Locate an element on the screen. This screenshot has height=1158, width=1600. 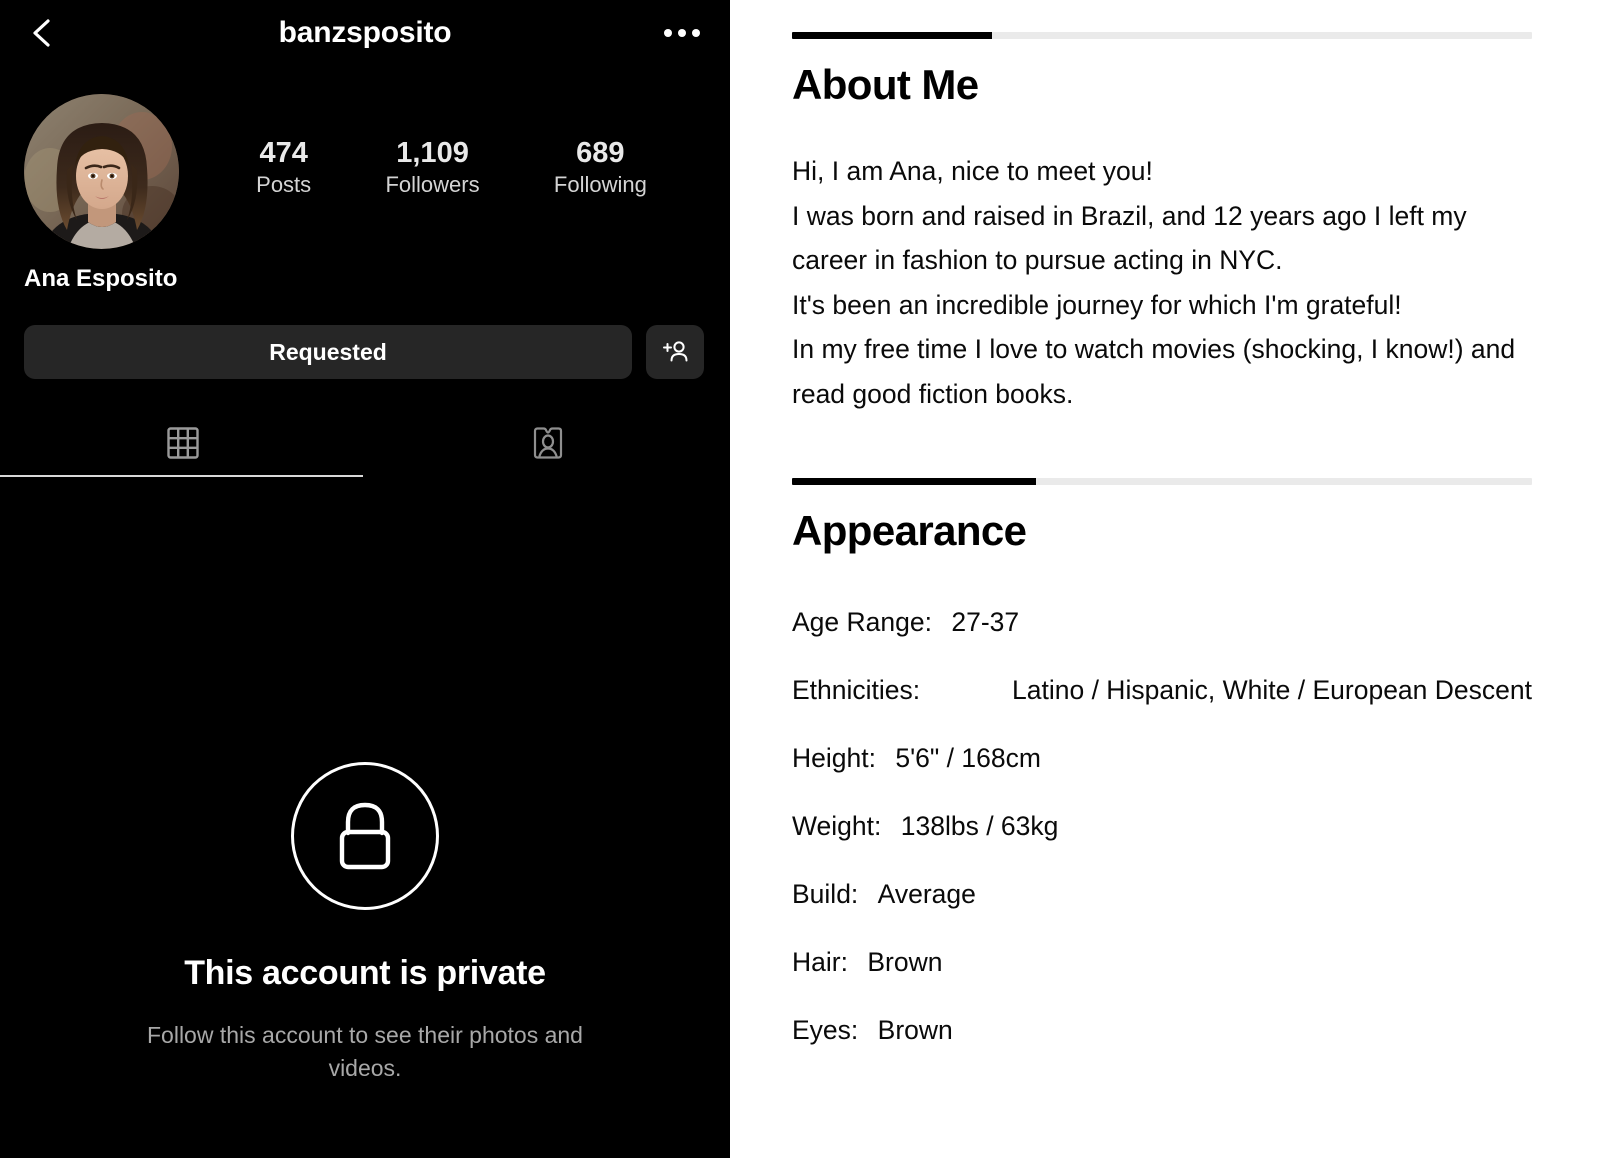
attribute-label: Age Range: is located at coordinates (862, 622).